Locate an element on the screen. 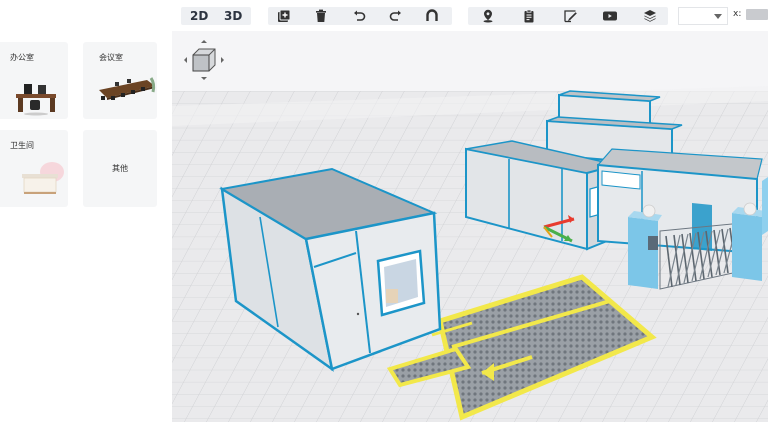 The image size is (768, 422). top-toolbar: 2D 3D x: is located at coordinates (384, 15).